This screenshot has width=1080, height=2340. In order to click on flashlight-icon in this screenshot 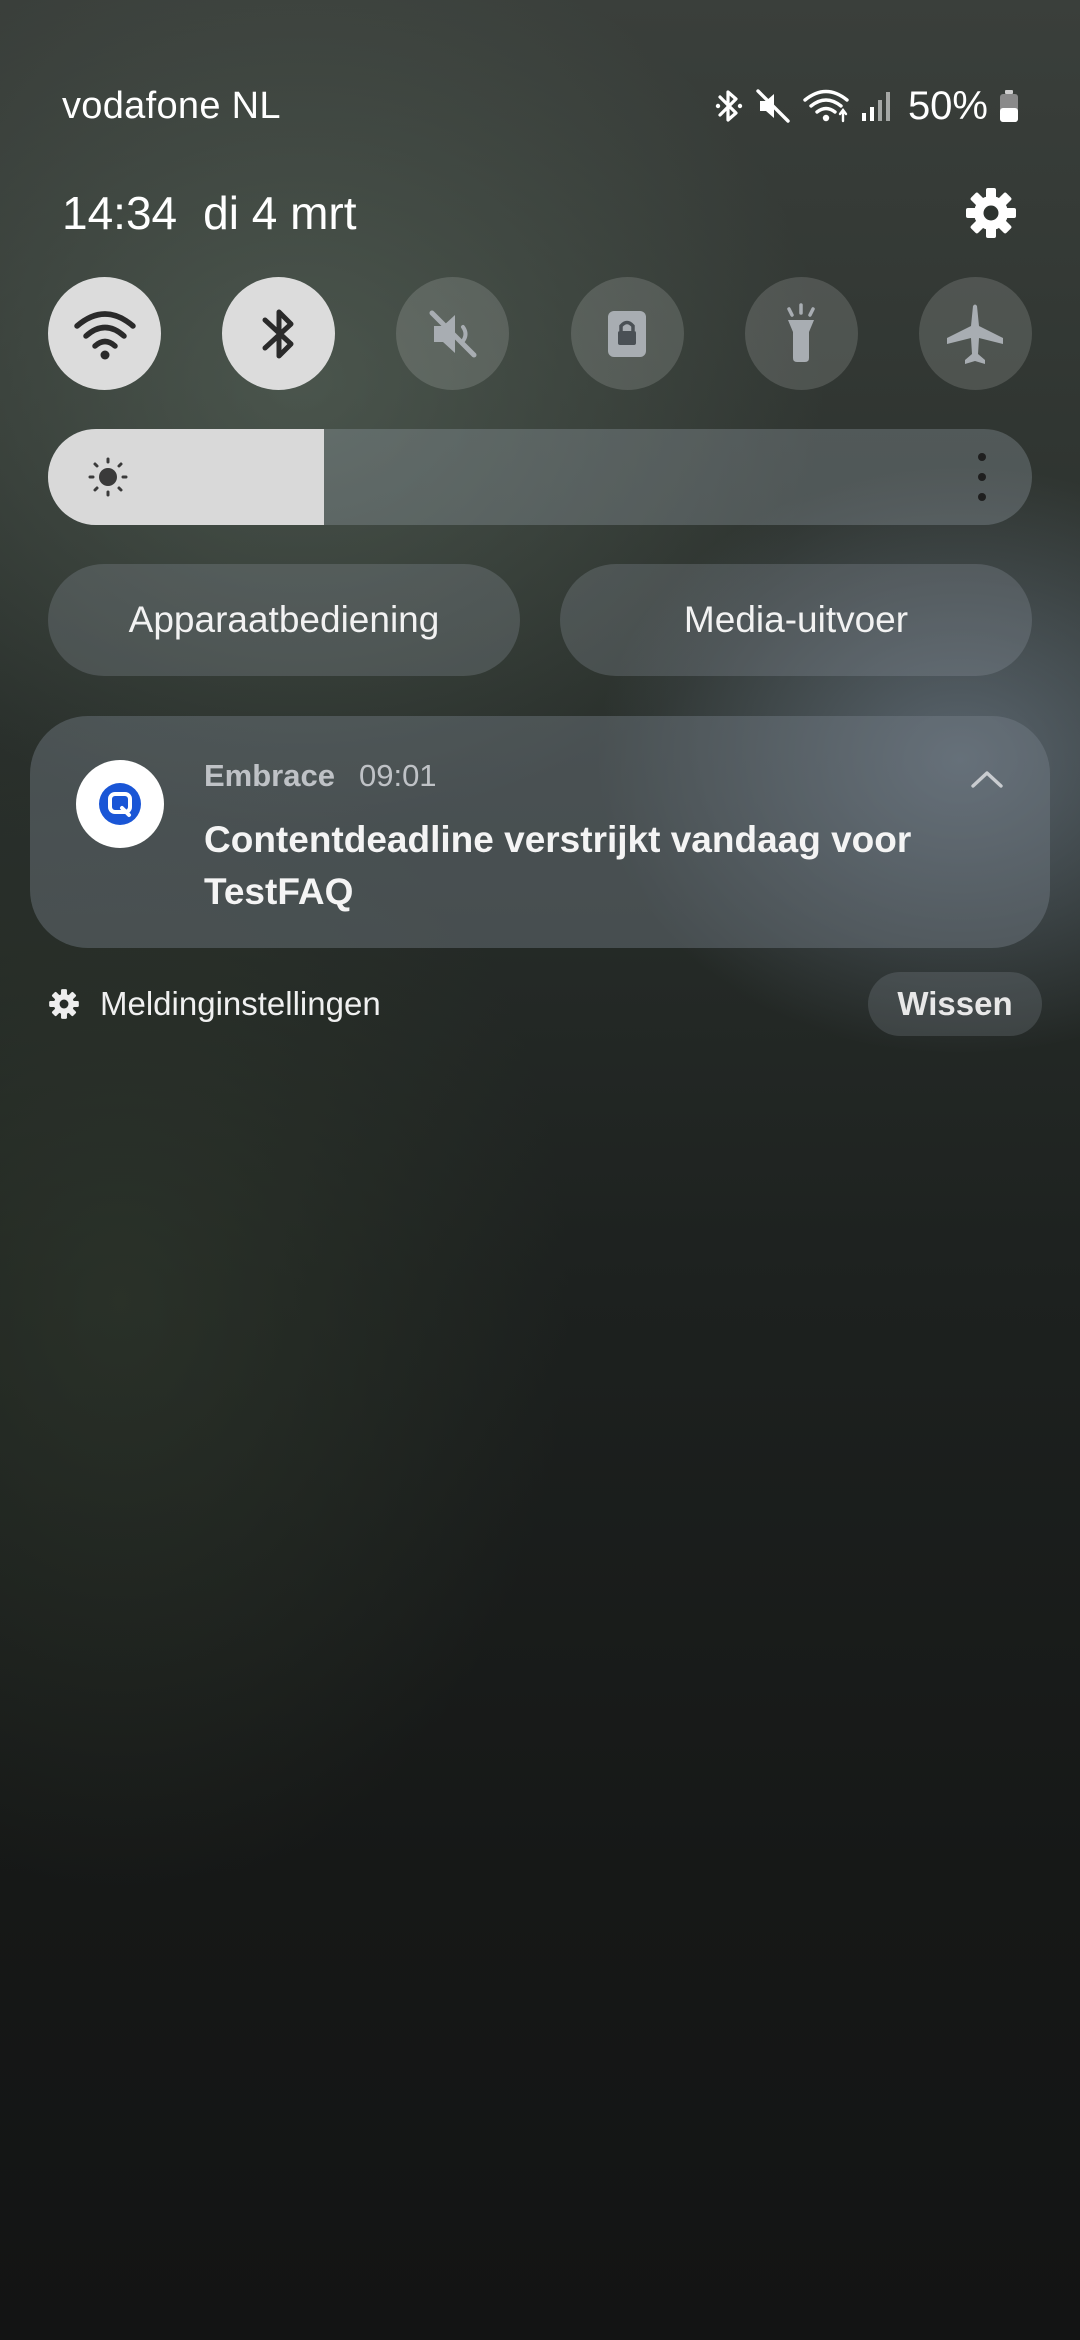, I will do `click(801, 332)`.